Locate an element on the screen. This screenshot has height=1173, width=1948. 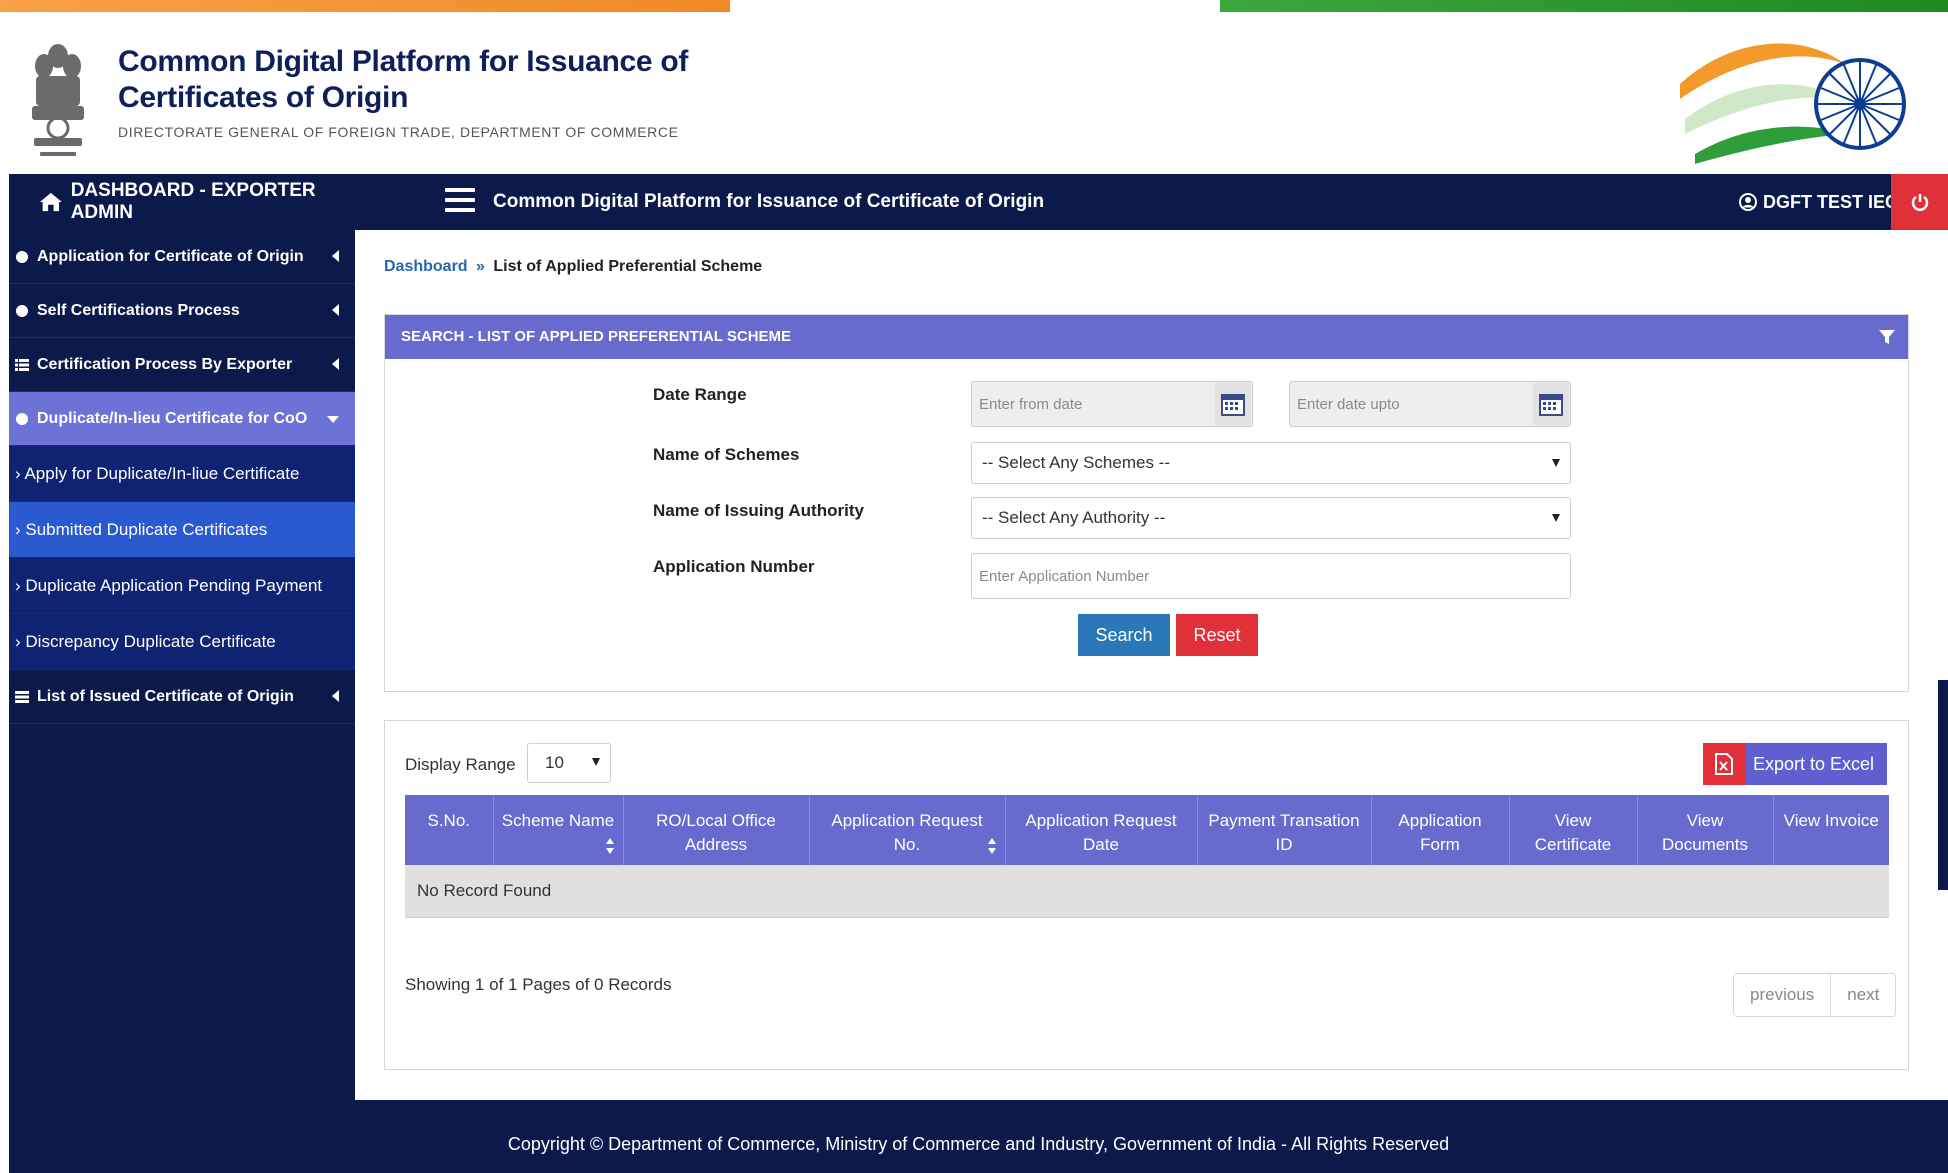
column-header-payment-id: Payment Transation ID is located at coordinates (1284, 830).